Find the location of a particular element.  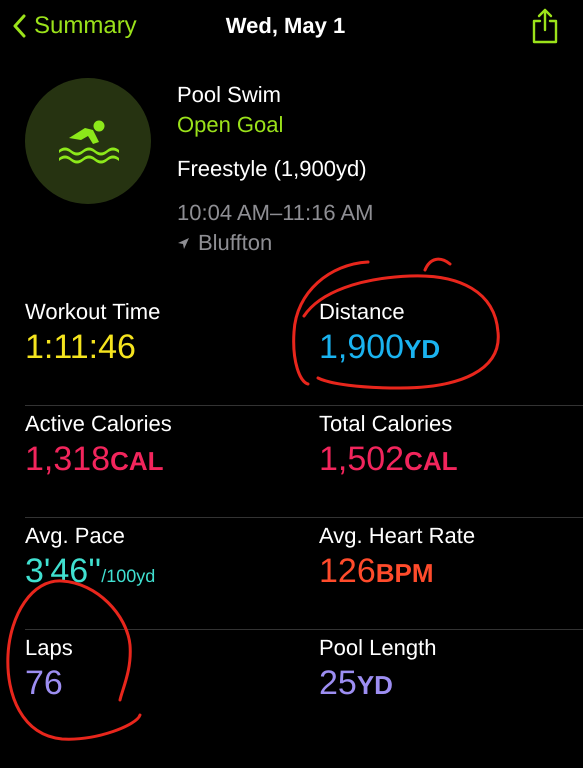

stat-value: 1,900YD is located at coordinates (380, 347).